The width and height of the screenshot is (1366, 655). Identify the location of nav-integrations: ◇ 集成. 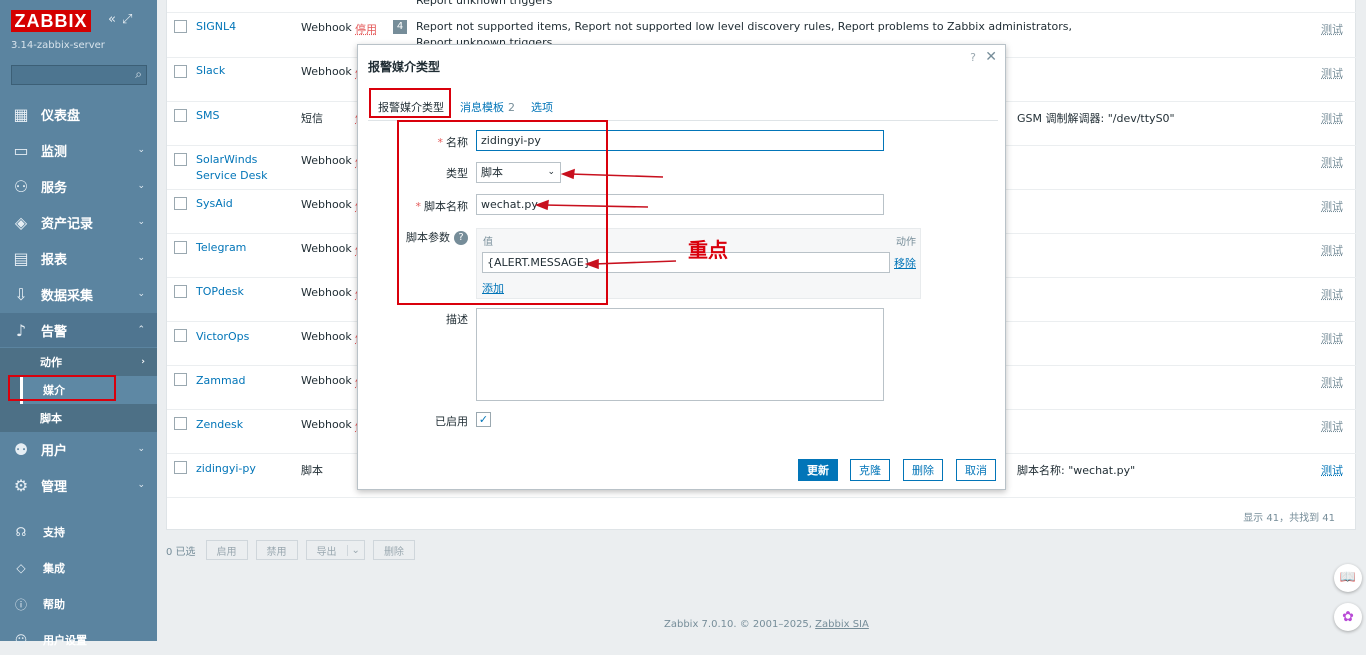
(78, 568).